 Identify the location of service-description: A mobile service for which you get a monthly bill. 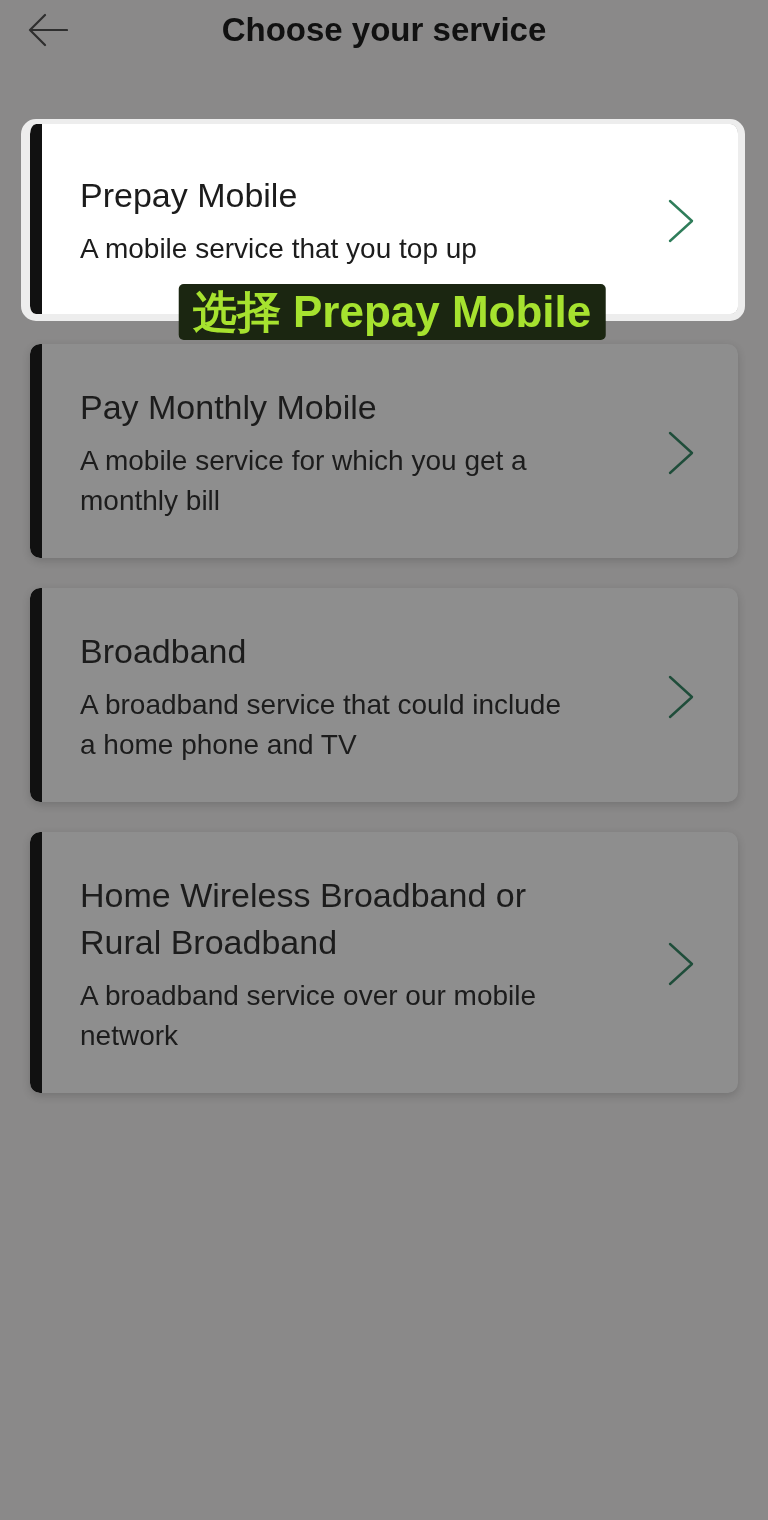
(304, 481).